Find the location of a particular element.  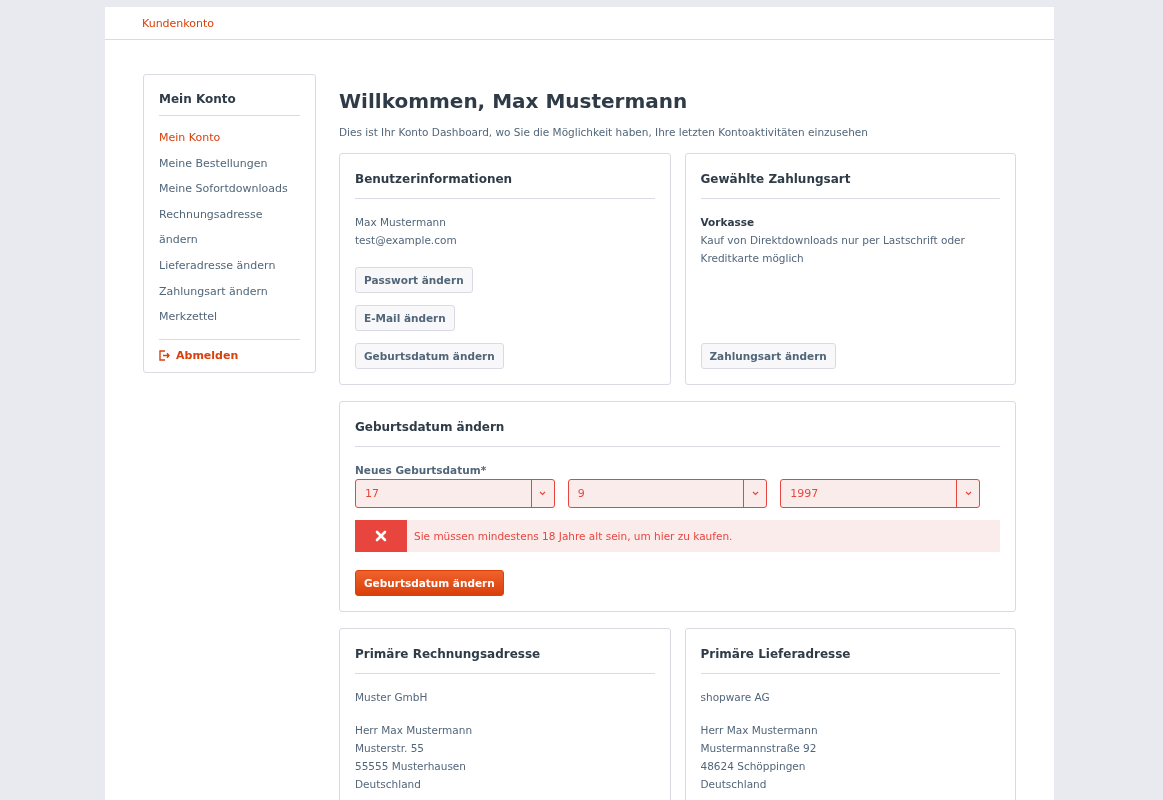

info-text: Max Mustermann is located at coordinates (400, 222).